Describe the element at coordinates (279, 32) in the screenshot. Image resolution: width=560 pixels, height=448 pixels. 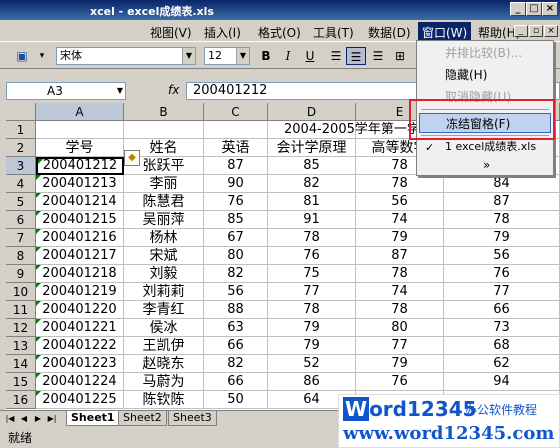
I see `menu-format: 格式(O)` at that location.